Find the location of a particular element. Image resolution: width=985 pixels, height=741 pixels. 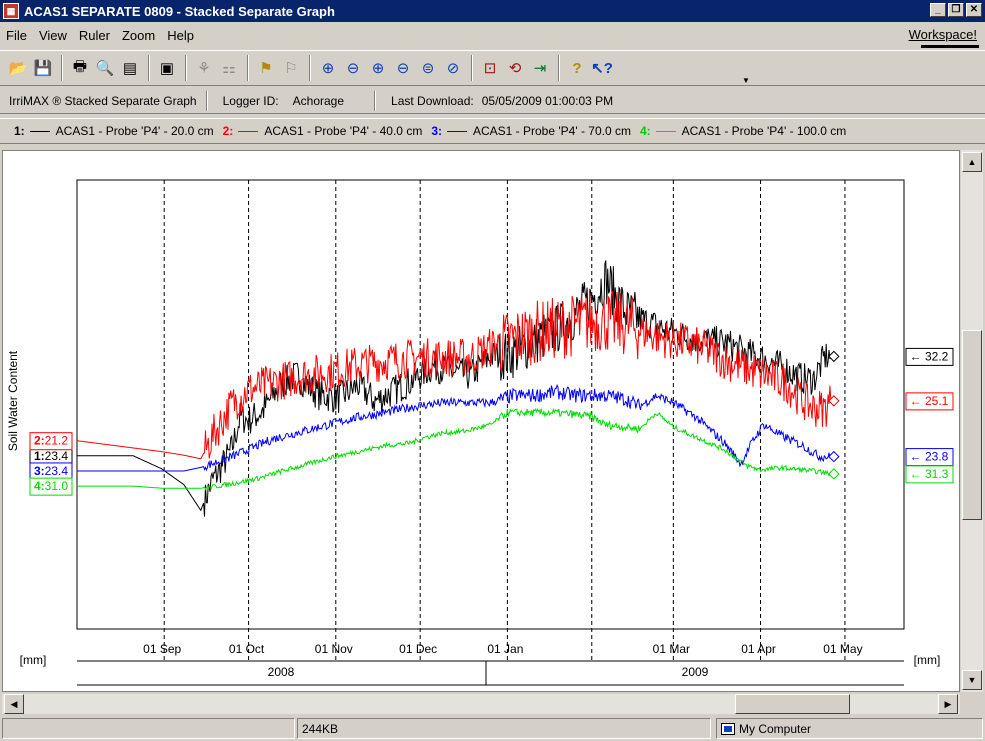

my-computer-icon is located at coordinates (728, 728).